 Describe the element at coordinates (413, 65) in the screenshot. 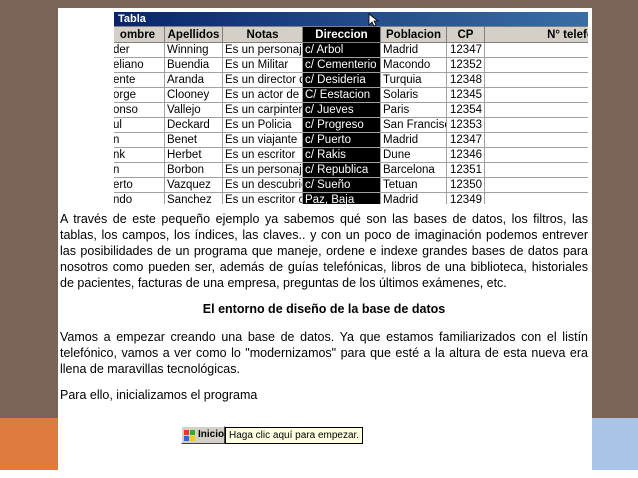

I see `table-cell: Macondo` at that location.